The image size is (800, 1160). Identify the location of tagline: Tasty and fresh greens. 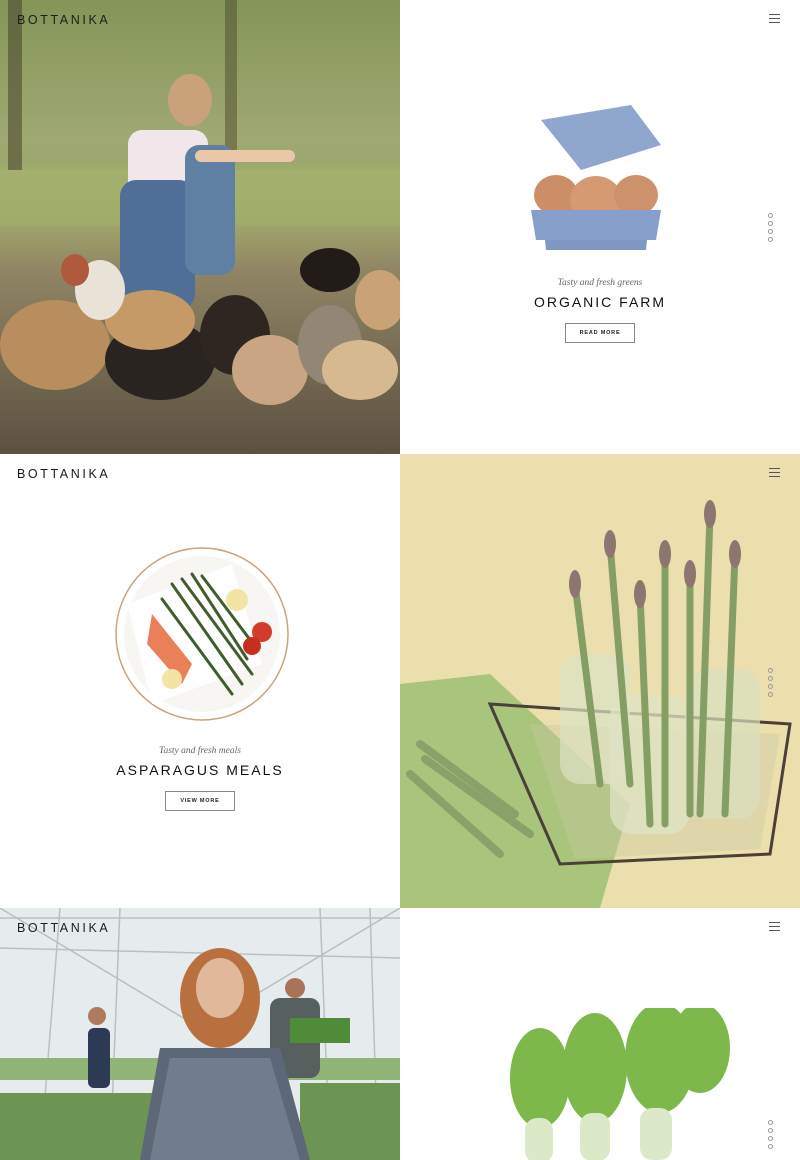
(600, 283).